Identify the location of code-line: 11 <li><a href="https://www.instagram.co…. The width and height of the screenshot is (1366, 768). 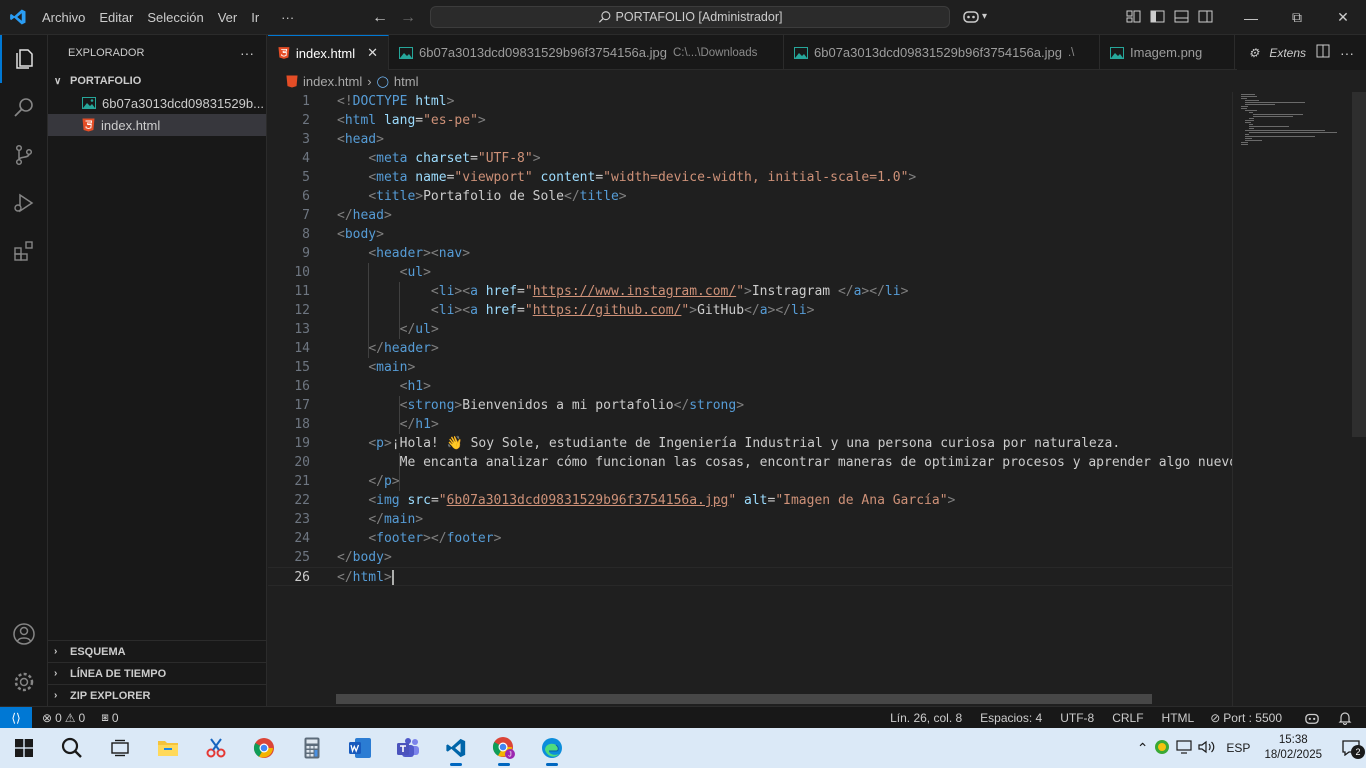
(750, 291).